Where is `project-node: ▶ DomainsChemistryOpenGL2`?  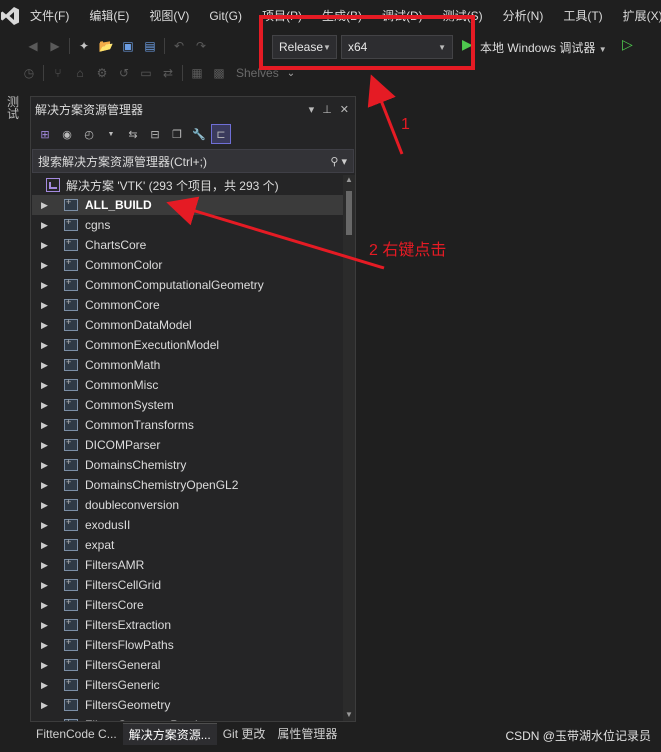 project-node: ▶ DomainsChemistryOpenGL2 is located at coordinates (187, 485).